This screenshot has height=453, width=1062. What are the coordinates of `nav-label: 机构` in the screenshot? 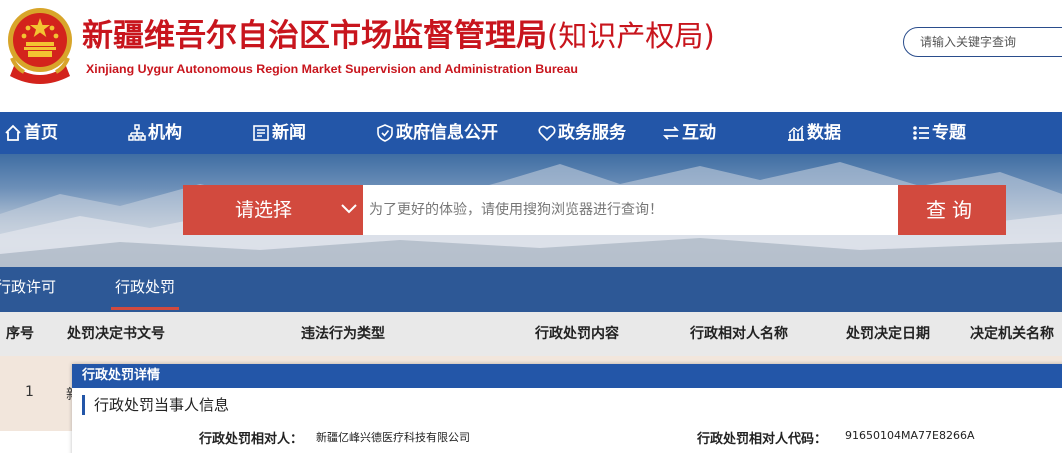 It's located at (165, 133).